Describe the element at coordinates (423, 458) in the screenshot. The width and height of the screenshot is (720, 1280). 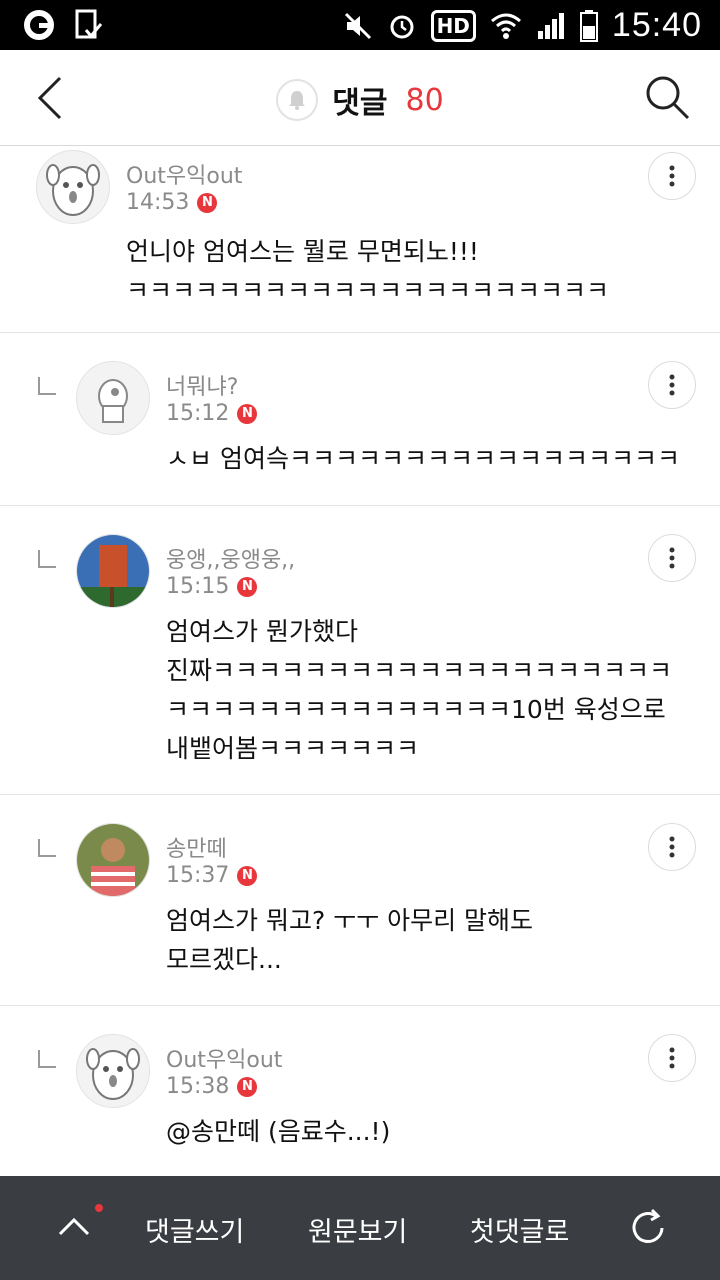
I see `comment-body: ㅅㅂ 엄여슥ㅋㅋㅋㅋㅋㅋㅋㅋㅋㅋㅋㅋㅋㅋㅋㅋㅋ` at that location.